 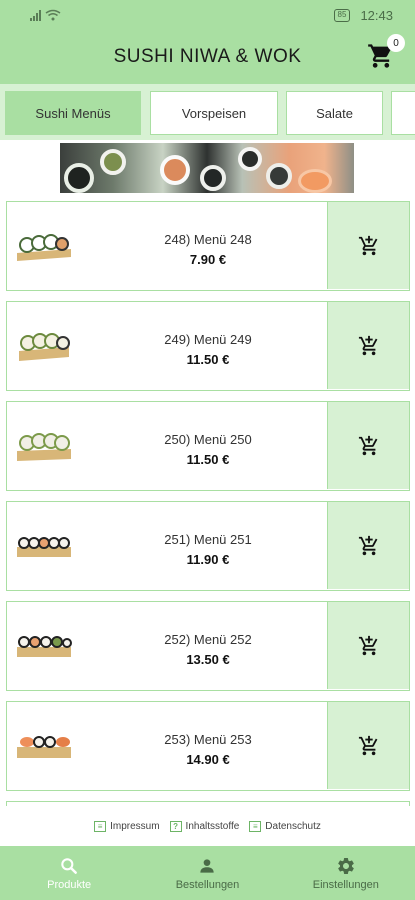 What do you see at coordinates (396, 43) in the screenshot?
I see `cart-count-badge: 0` at bounding box center [396, 43].